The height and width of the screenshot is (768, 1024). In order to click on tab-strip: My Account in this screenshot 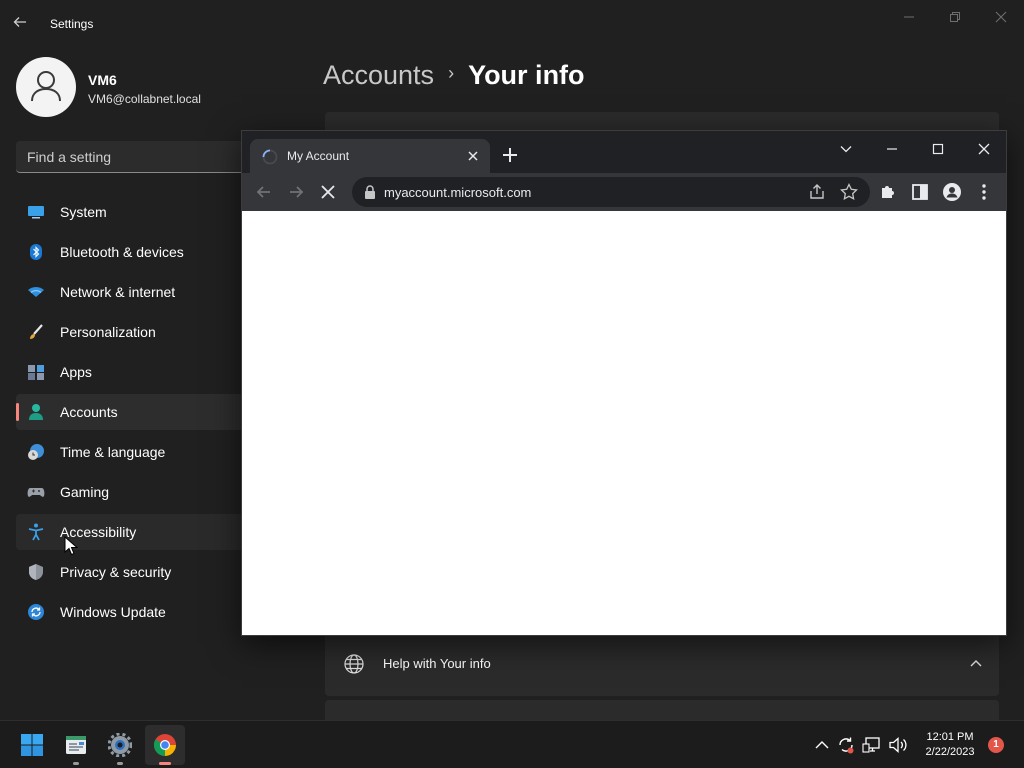, I will do `click(624, 152)`.